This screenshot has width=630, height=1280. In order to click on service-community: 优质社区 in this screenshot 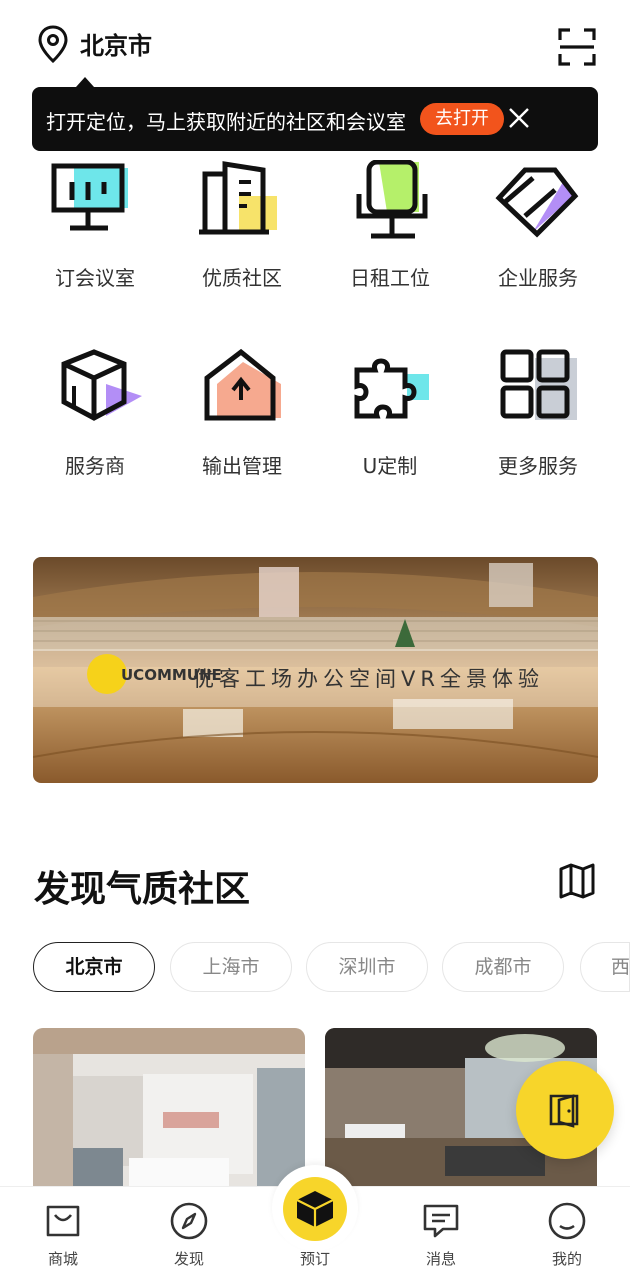, I will do `click(242, 235)`.